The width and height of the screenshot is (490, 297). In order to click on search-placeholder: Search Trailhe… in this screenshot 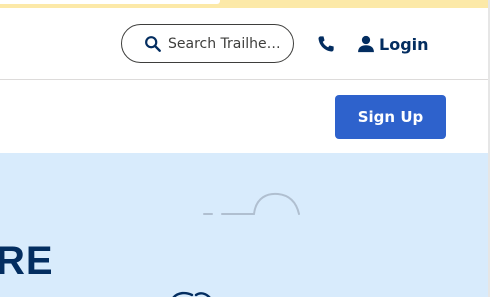, I will do `click(224, 43)`.